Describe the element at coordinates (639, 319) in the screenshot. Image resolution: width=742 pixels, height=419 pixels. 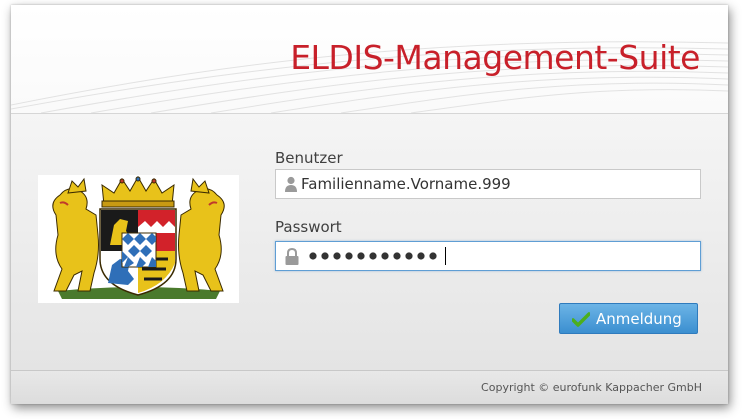
I see `login-button-label: Anmeldung` at that location.